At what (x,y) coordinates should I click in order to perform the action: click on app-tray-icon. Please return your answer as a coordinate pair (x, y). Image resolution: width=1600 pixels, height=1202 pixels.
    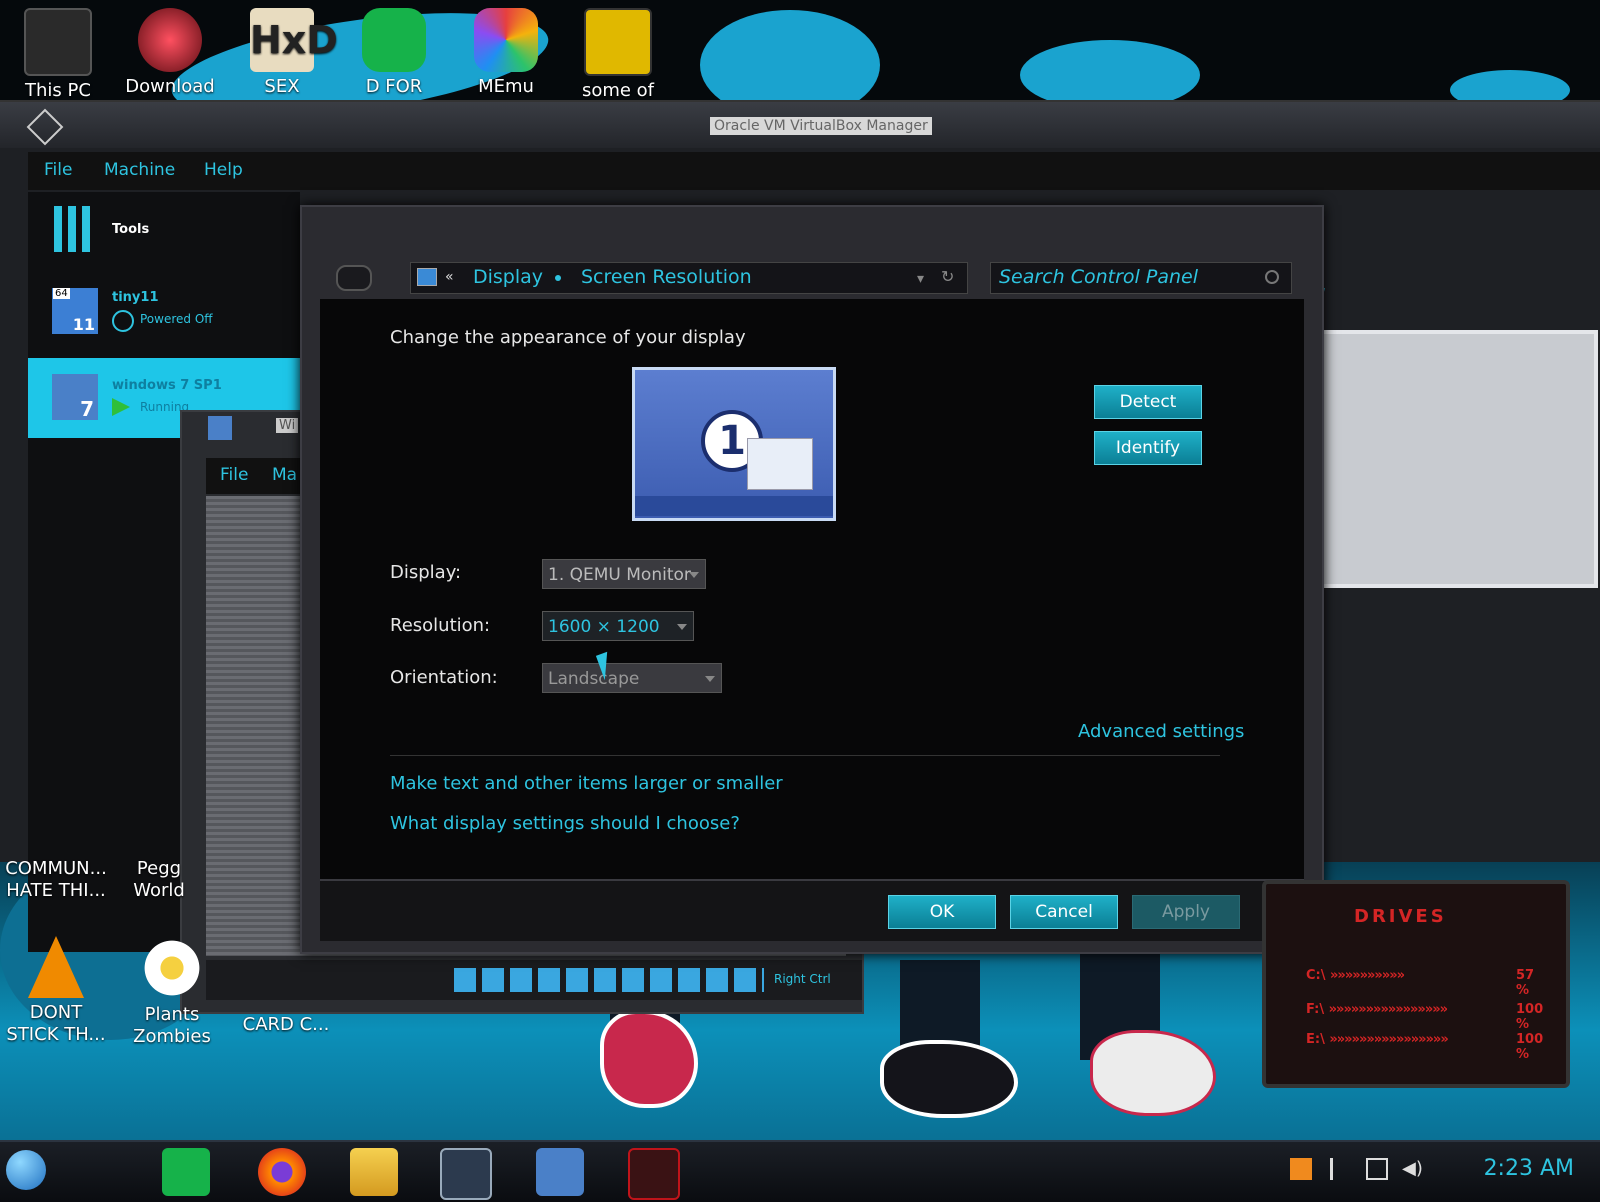
    Looking at the image, I should click on (1301, 1169).